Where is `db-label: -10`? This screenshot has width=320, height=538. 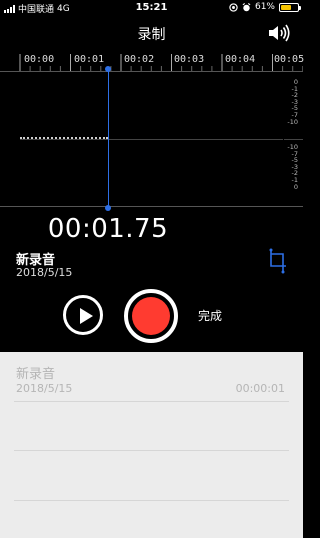 db-label: -10 is located at coordinates (292, 121).